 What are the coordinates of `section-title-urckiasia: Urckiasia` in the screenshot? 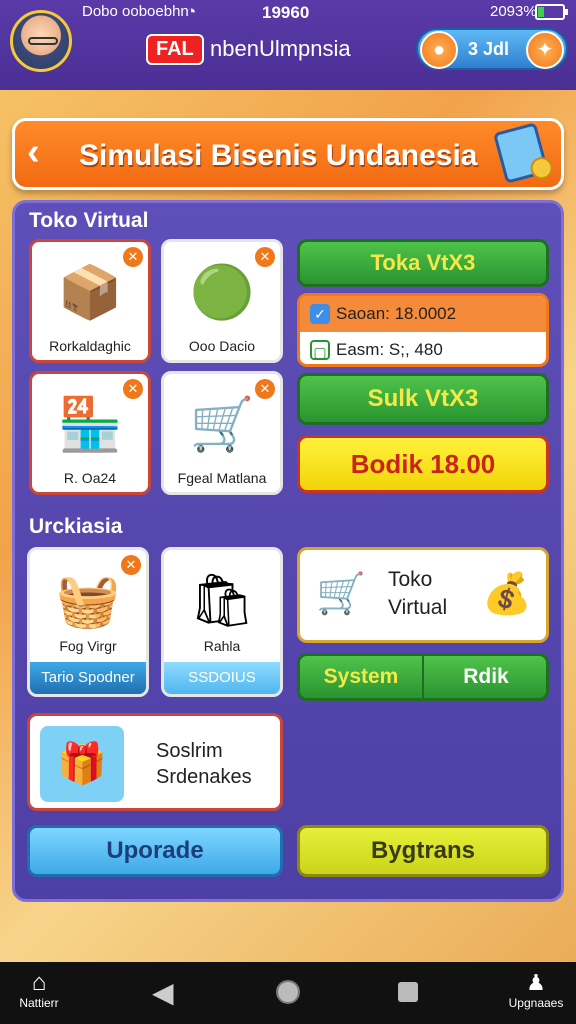 It's located at (76, 526).